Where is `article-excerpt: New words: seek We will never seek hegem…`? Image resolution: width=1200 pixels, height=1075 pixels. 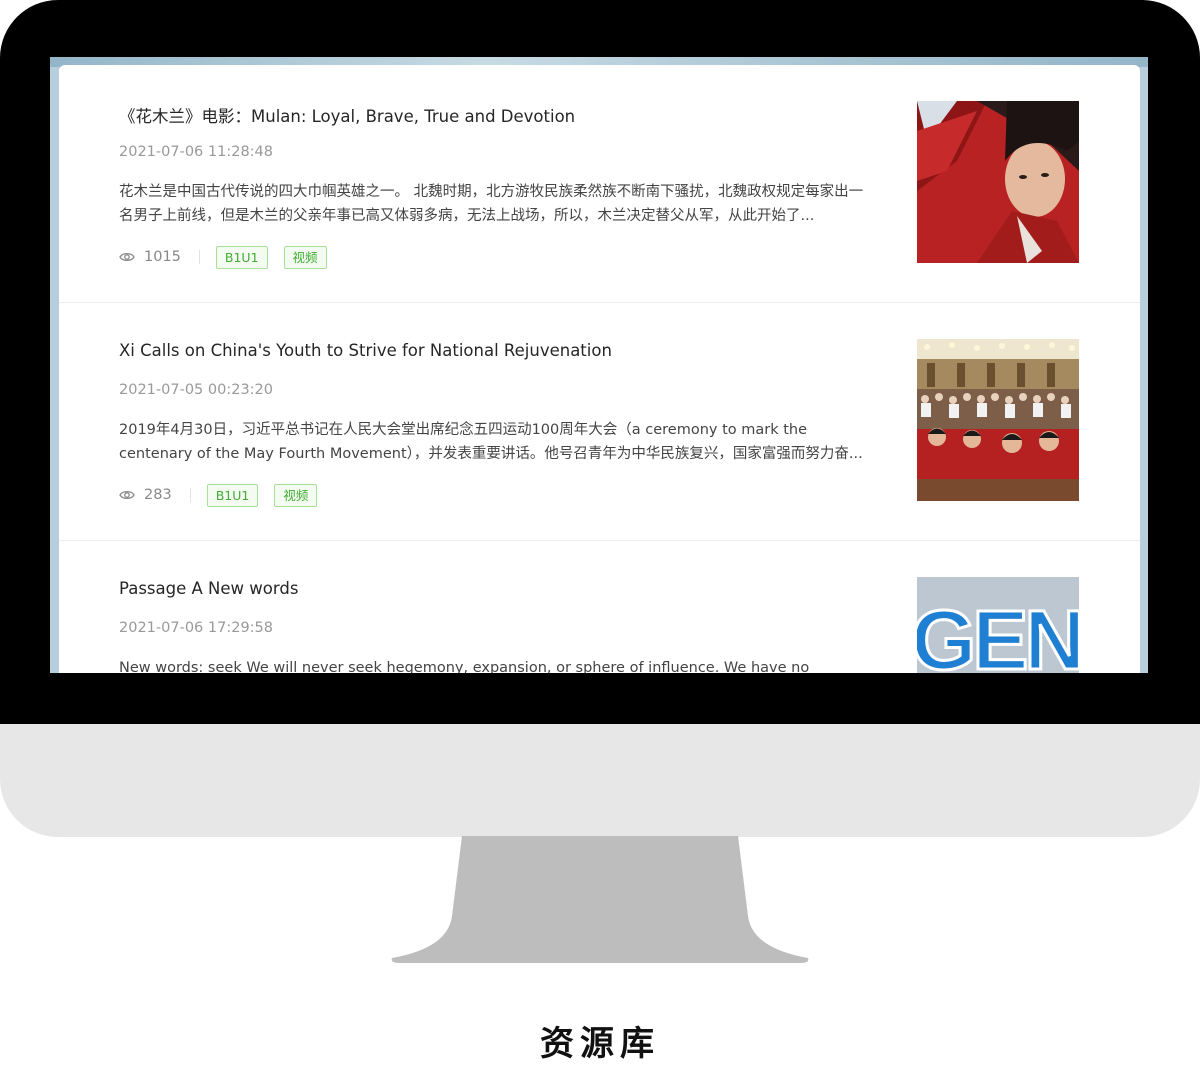 article-excerpt: New words: seek We will never seek hegem… is located at coordinates (464, 666).